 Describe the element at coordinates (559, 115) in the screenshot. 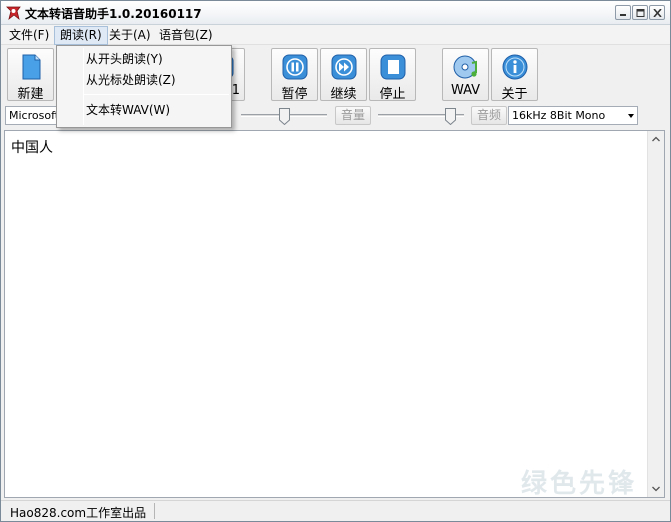

I see `audio-format-value: 16kHz 8Bit Mono` at that location.